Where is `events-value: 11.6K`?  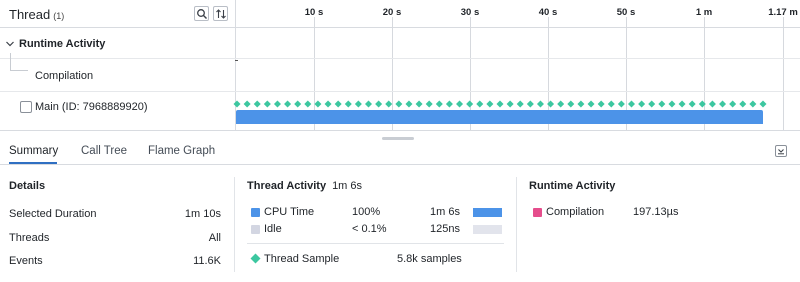 events-value: 11.6K is located at coordinates (207, 261).